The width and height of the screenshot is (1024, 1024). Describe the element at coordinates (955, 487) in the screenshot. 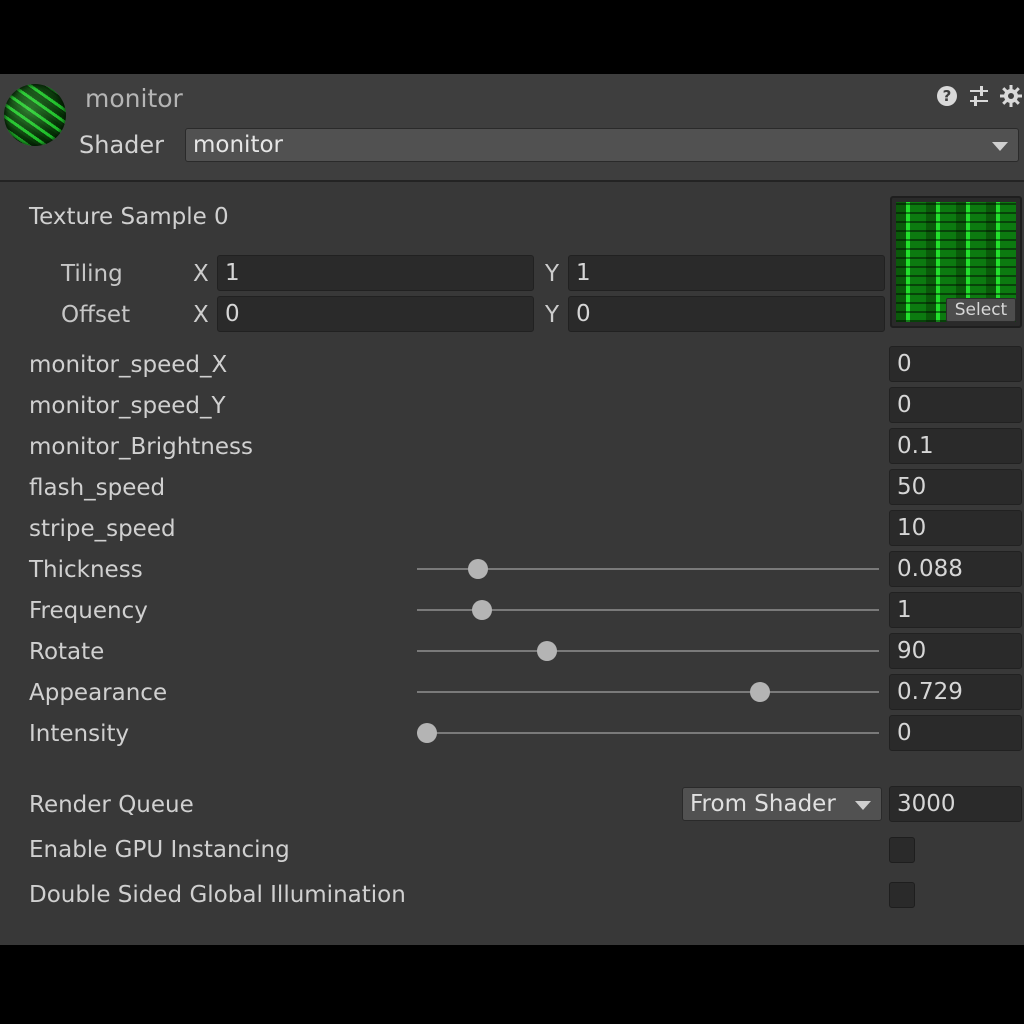

I see `property-field-flash-speed: 50` at that location.